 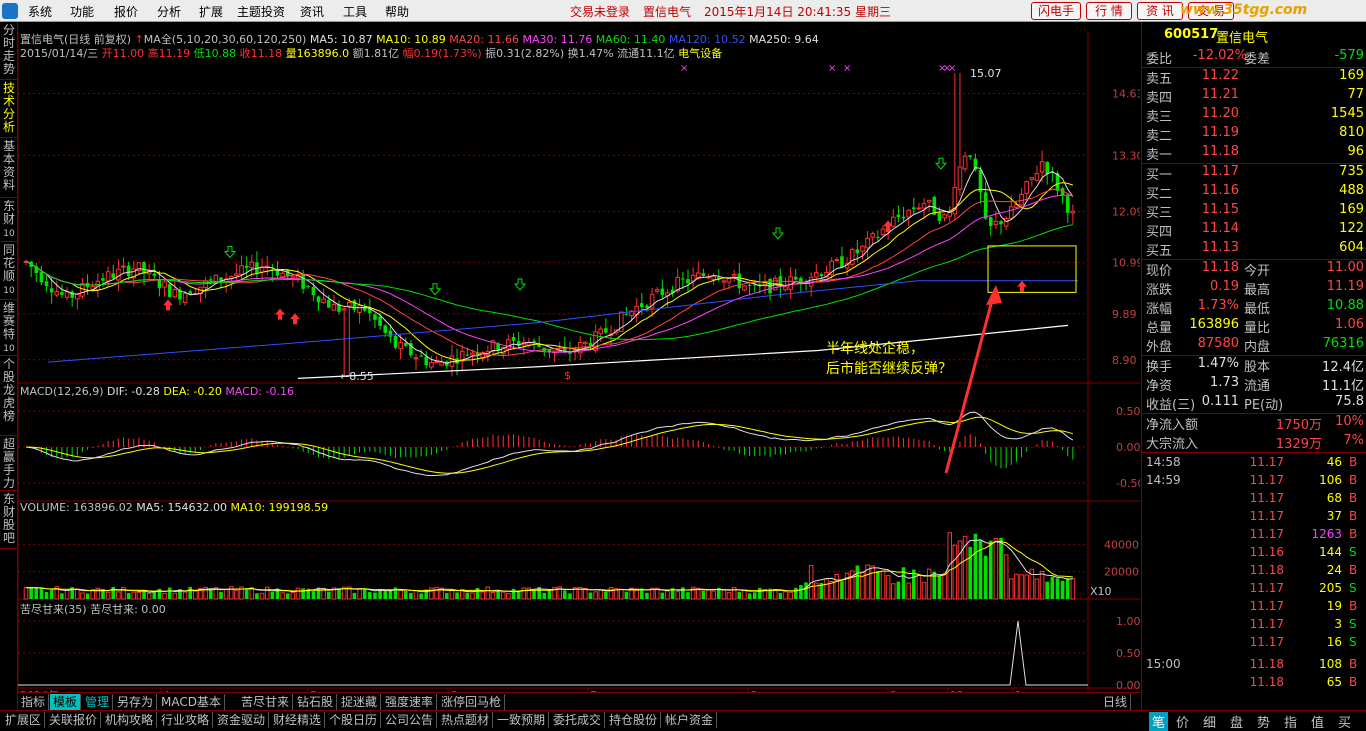 What do you see at coordinates (316, 702) in the screenshot?
I see `indicator-tab-6: 钻石股` at bounding box center [316, 702].